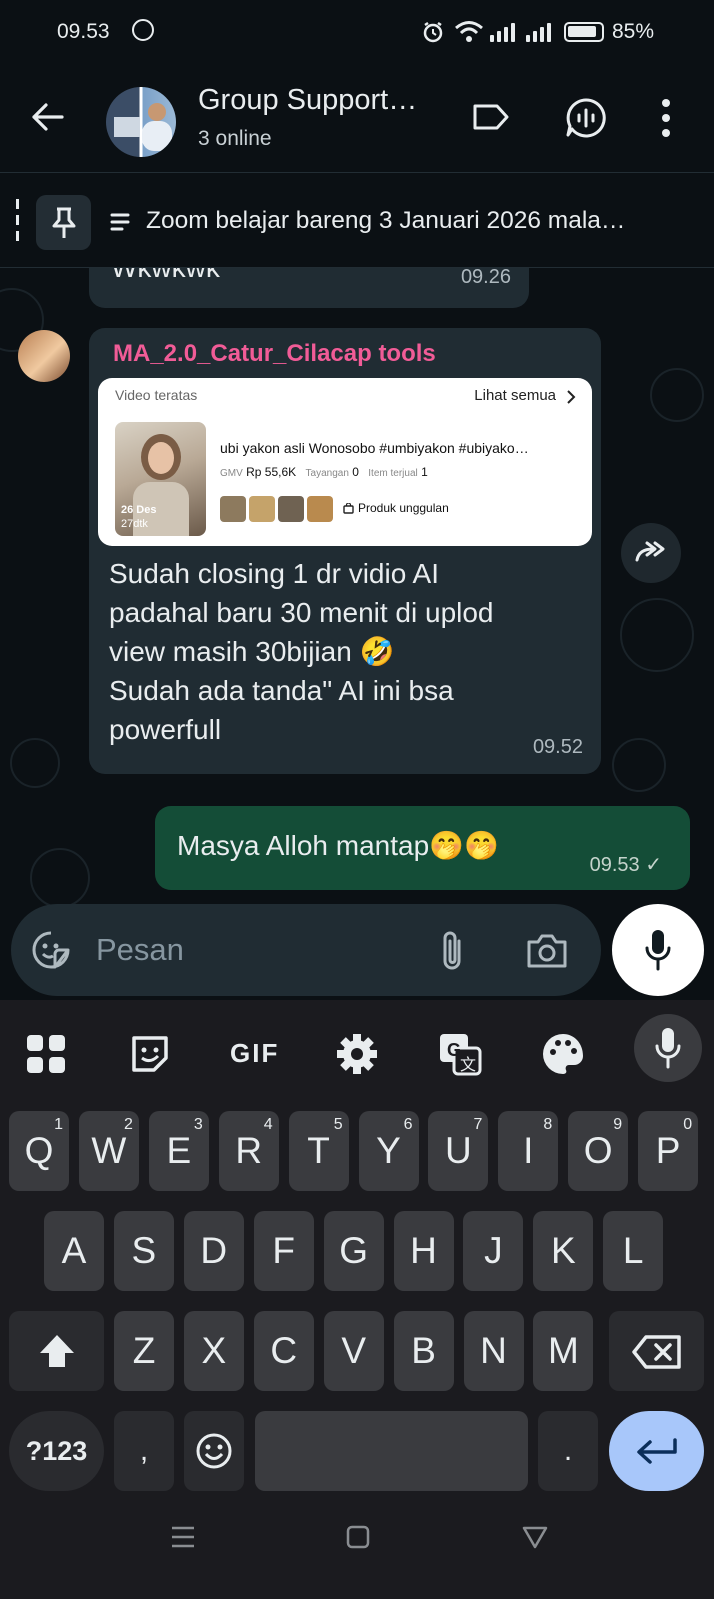 Image resolution: width=714 pixels, height=1599 pixels. Describe the element at coordinates (388, 1151) in the screenshot. I see `key-y: Y6` at that location.